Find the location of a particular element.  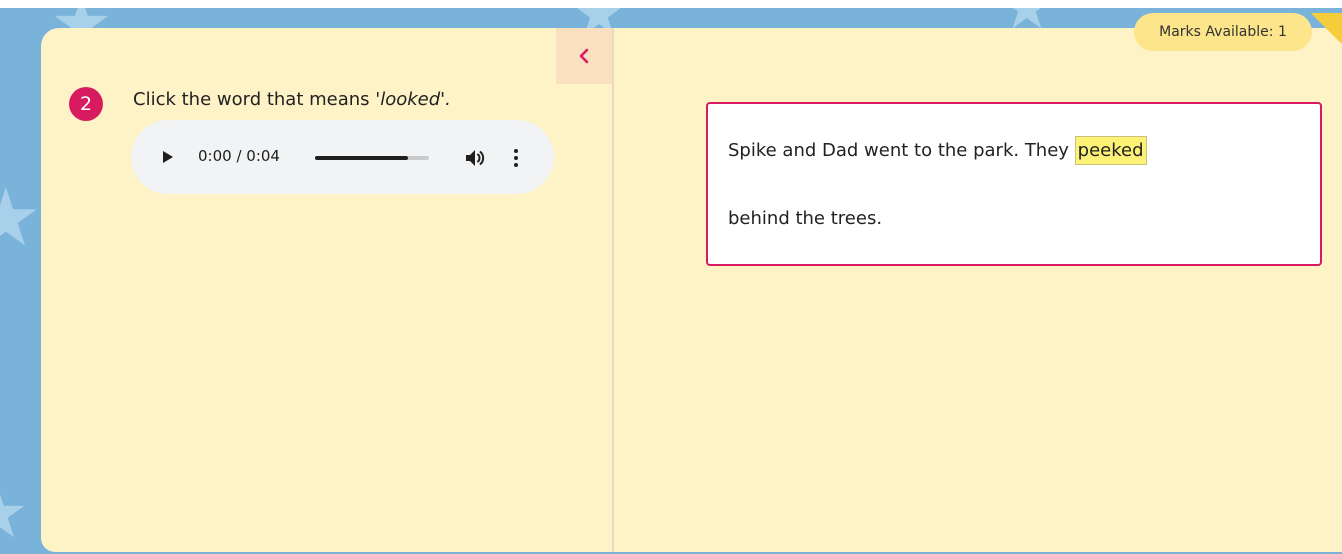

audio-progress-slider is located at coordinates (372, 158).